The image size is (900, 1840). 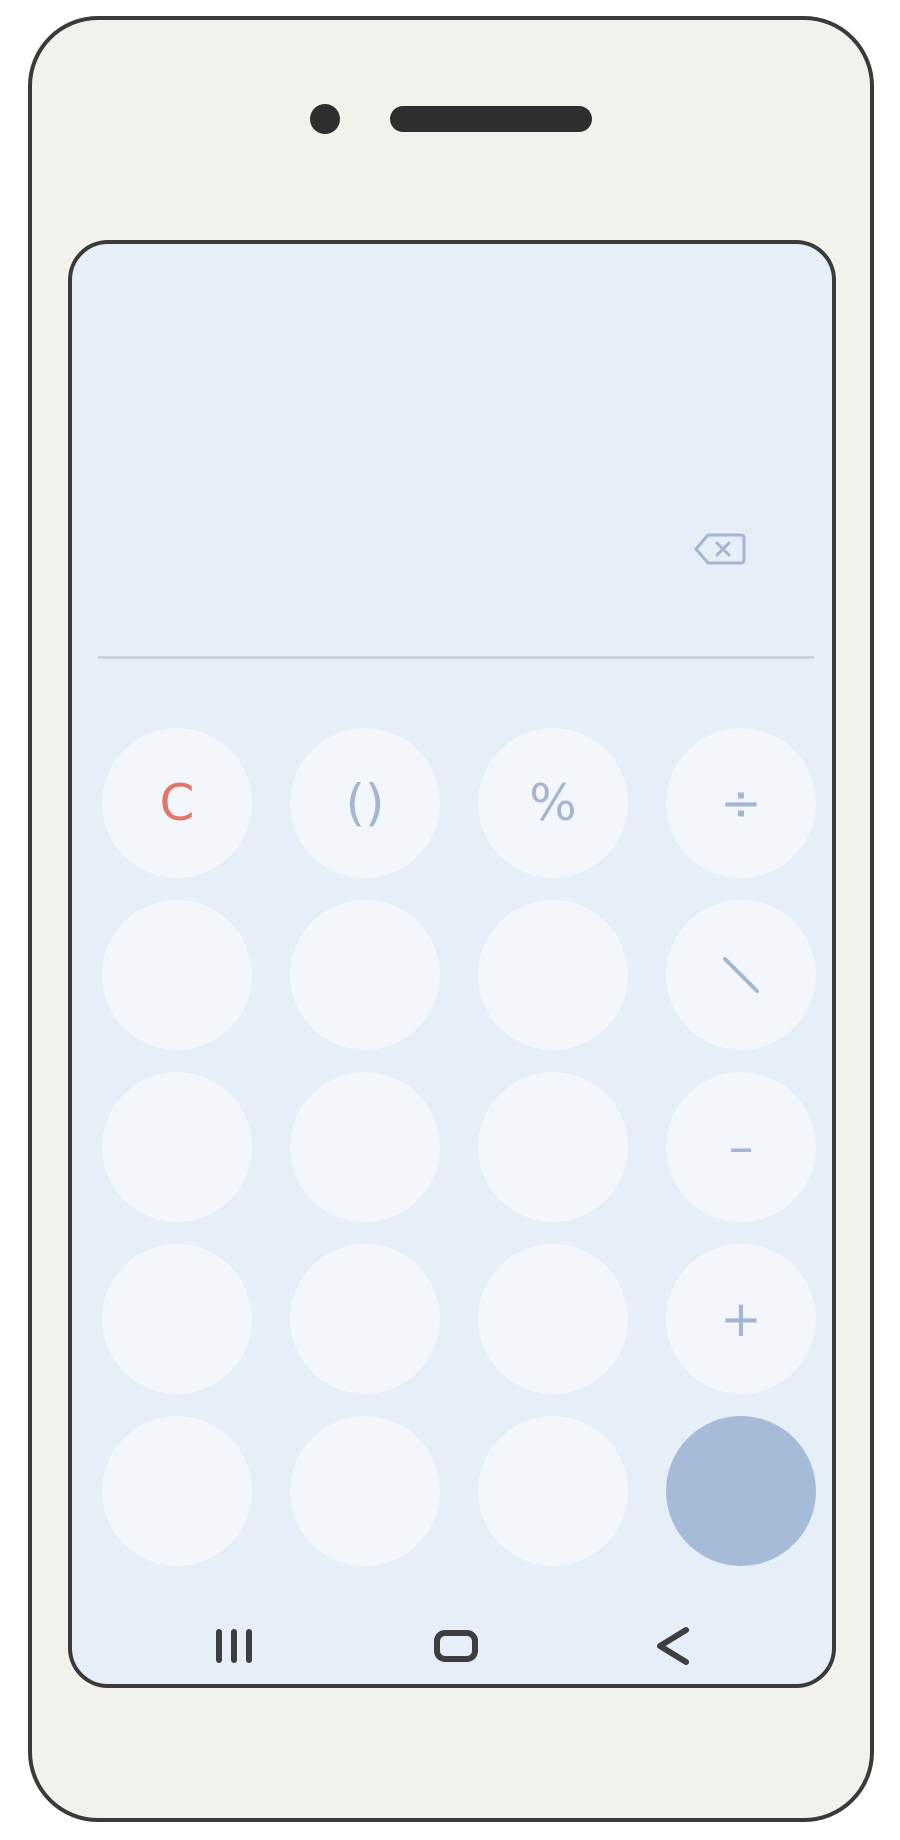 I want to click on home-button, so click(x=456, y=1646).